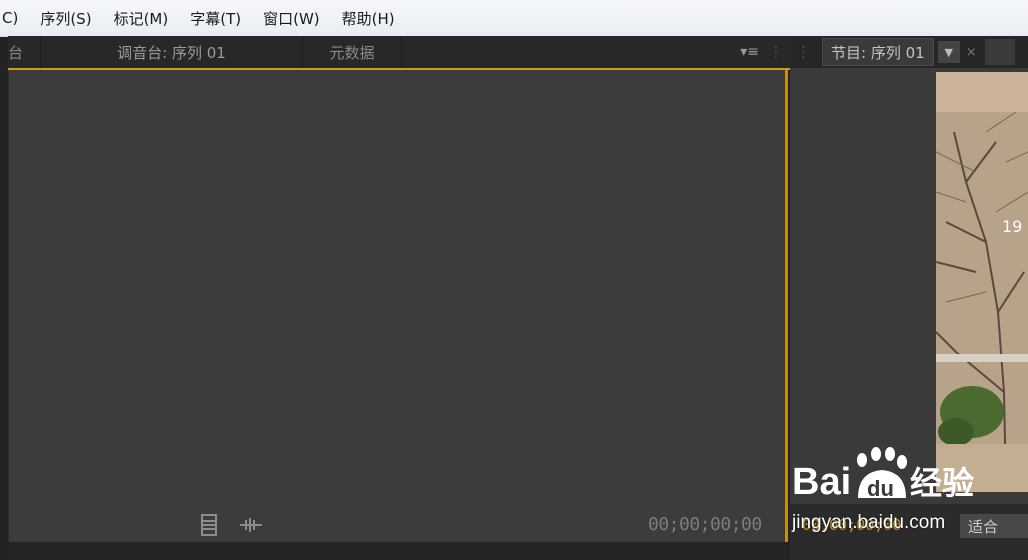 The image size is (1028, 560). I want to click on zoom-fit-select: 适合, so click(994, 526).